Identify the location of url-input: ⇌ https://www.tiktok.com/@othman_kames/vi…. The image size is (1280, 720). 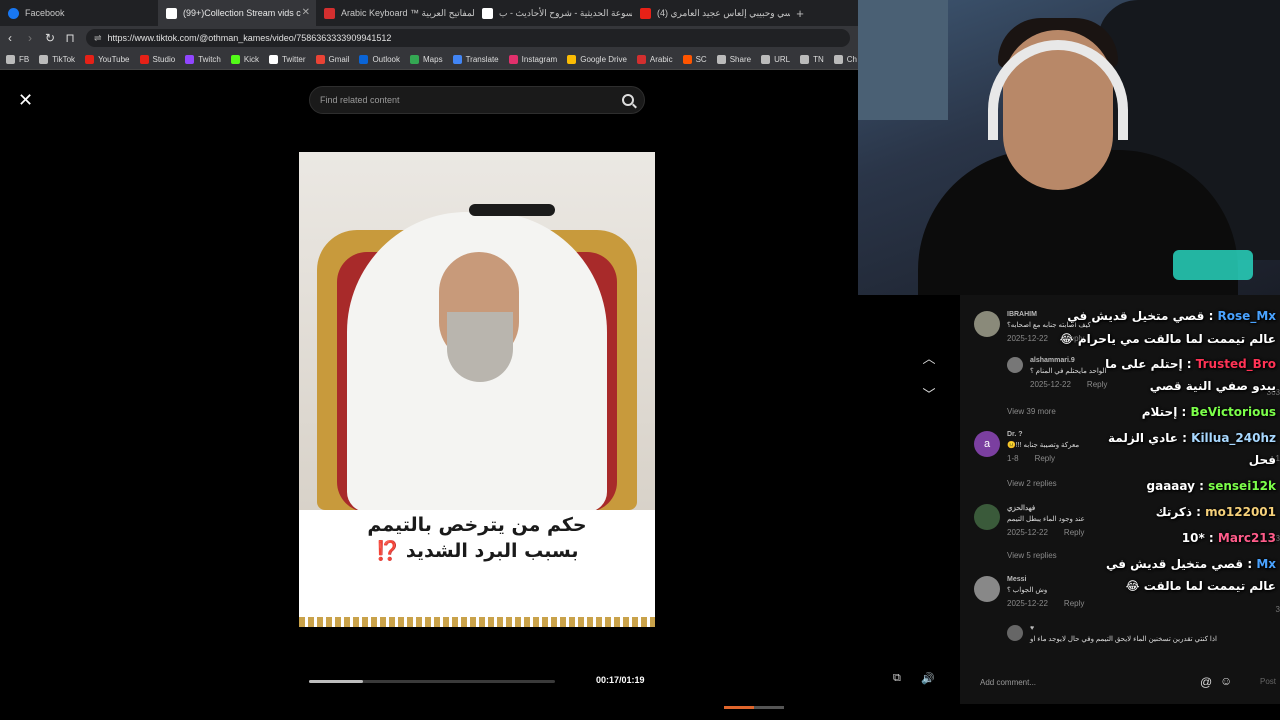
(468, 38).